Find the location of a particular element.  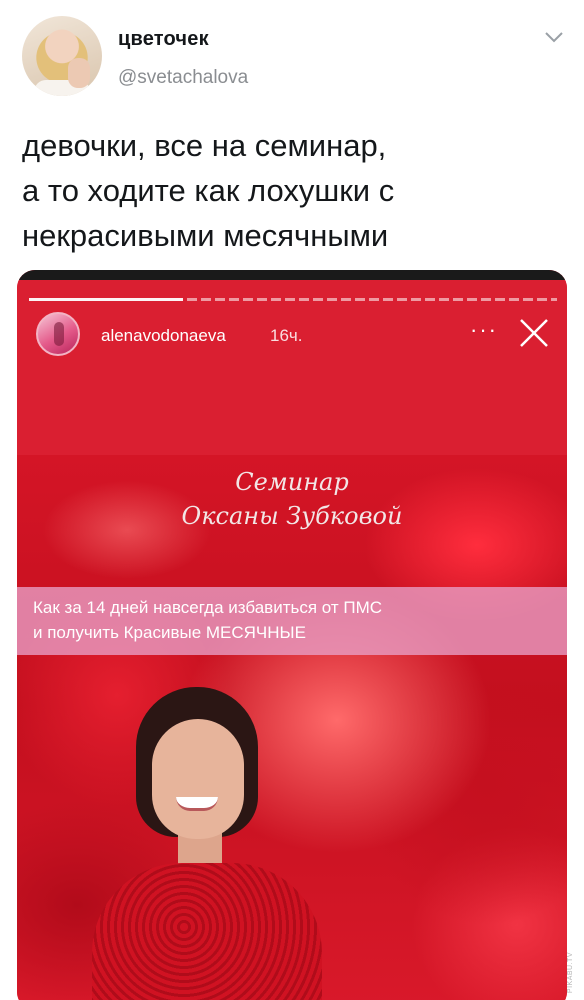

watermark: PIKABU.TV is located at coordinates (570, 973).